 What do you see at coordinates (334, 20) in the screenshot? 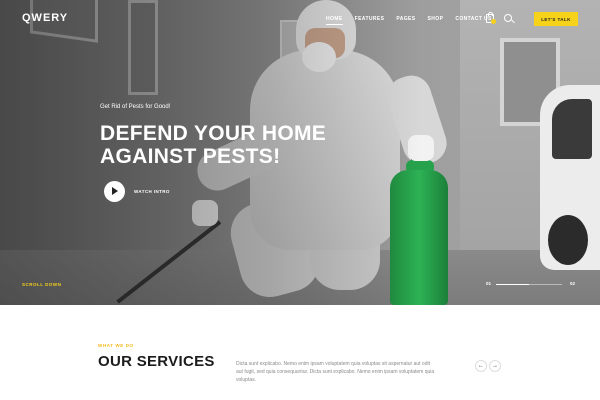
I see `menu-item-home: HOME` at bounding box center [334, 20].